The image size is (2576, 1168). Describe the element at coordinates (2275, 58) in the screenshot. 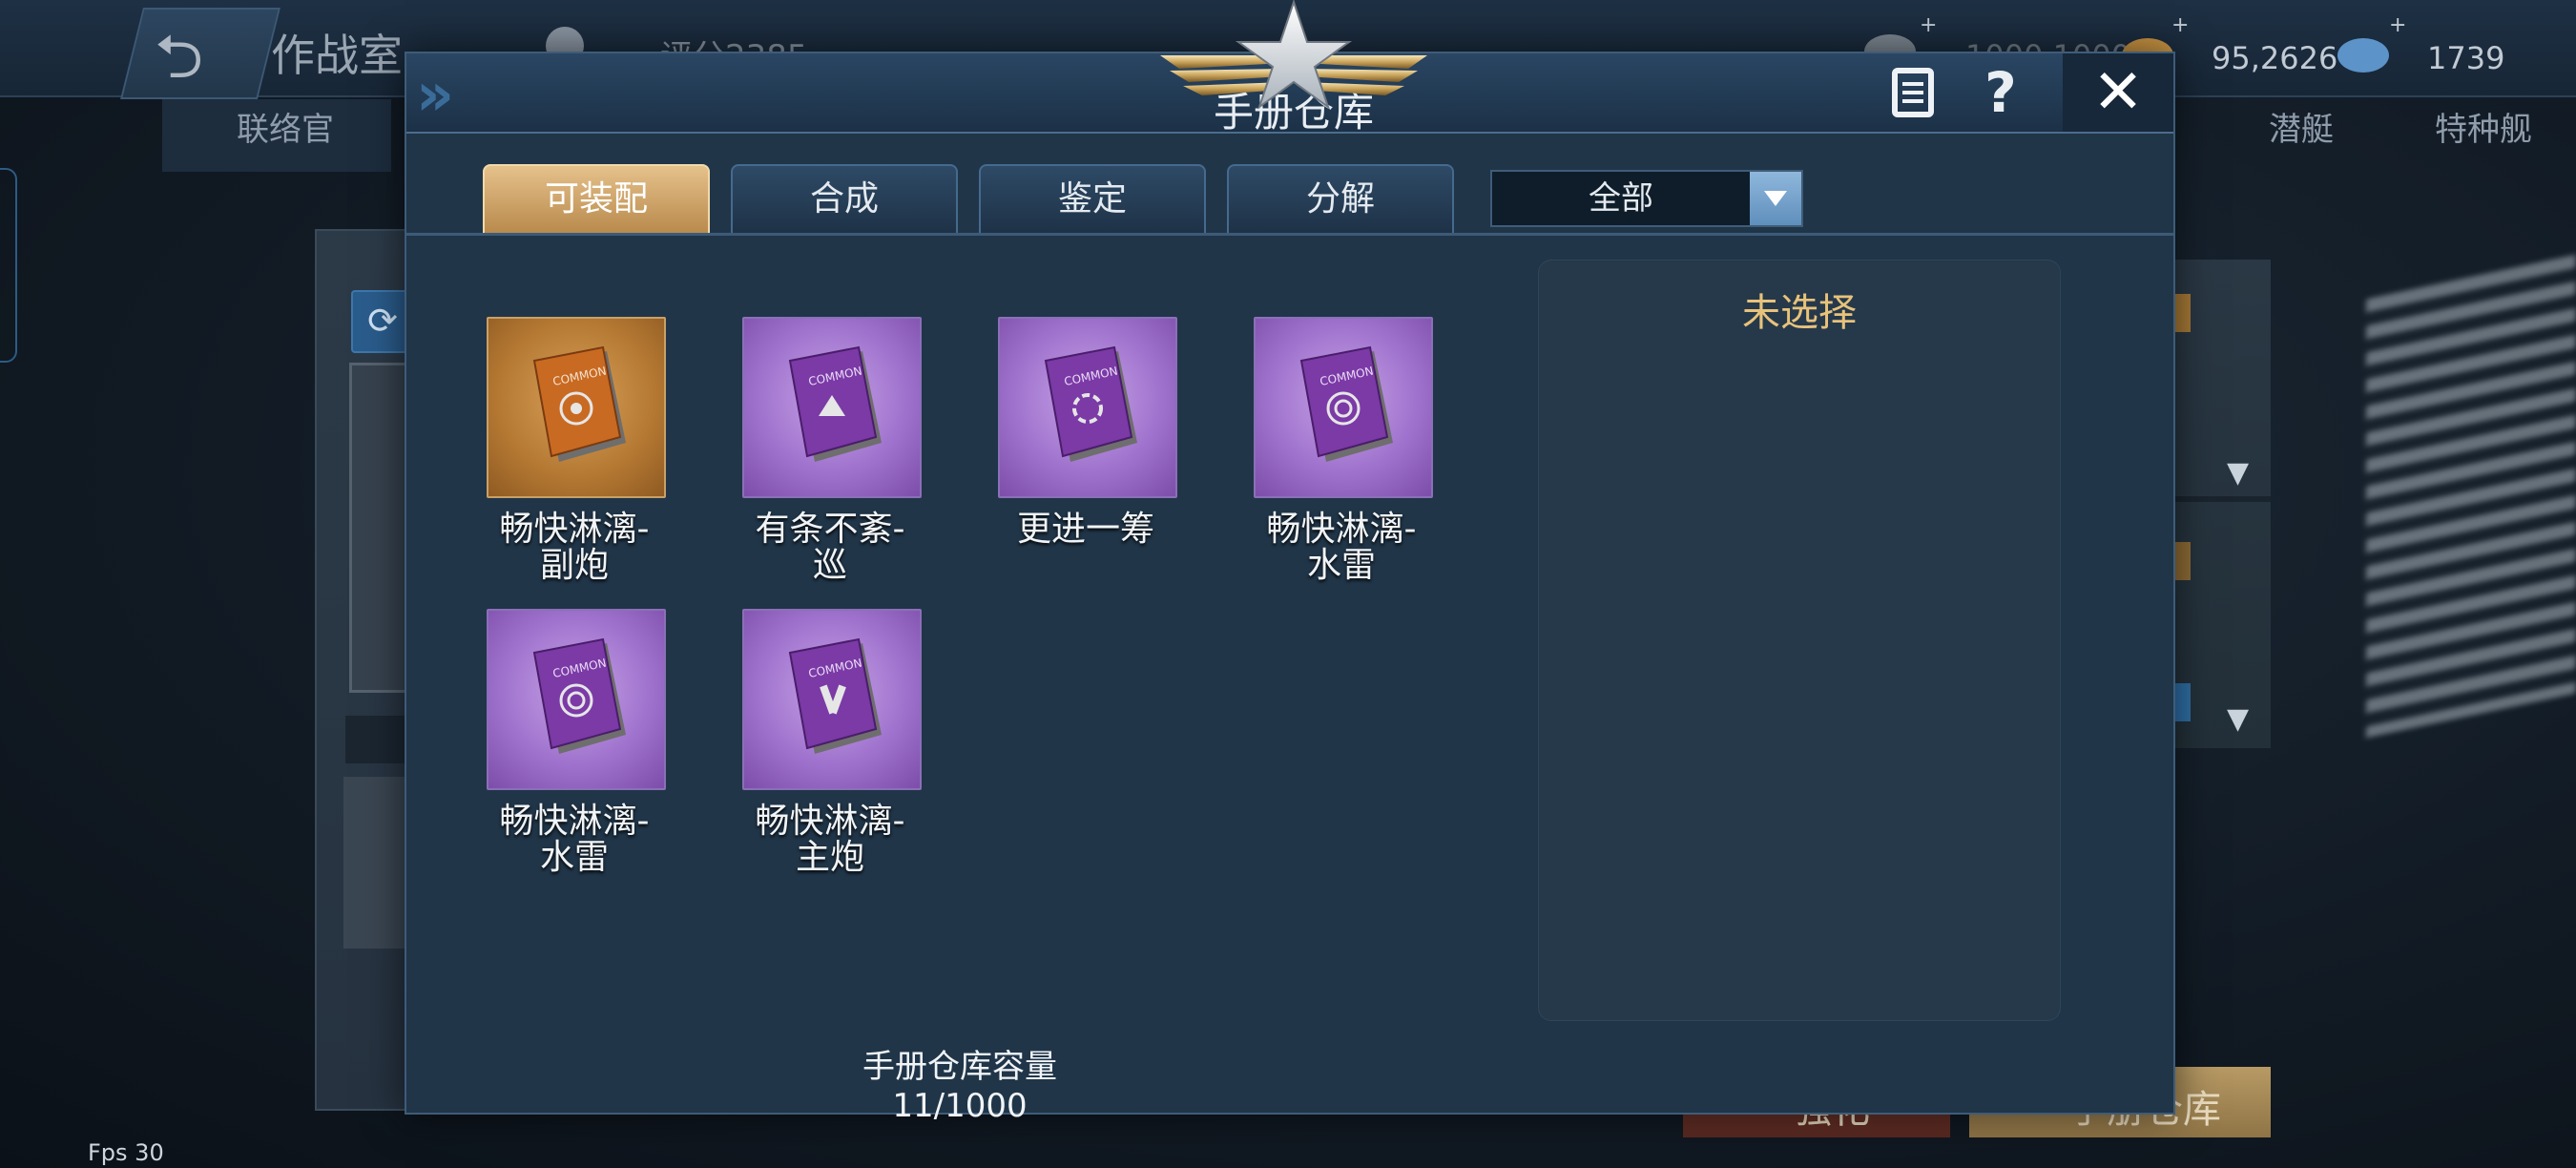

I see `coin-value: 95,2626` at that location.